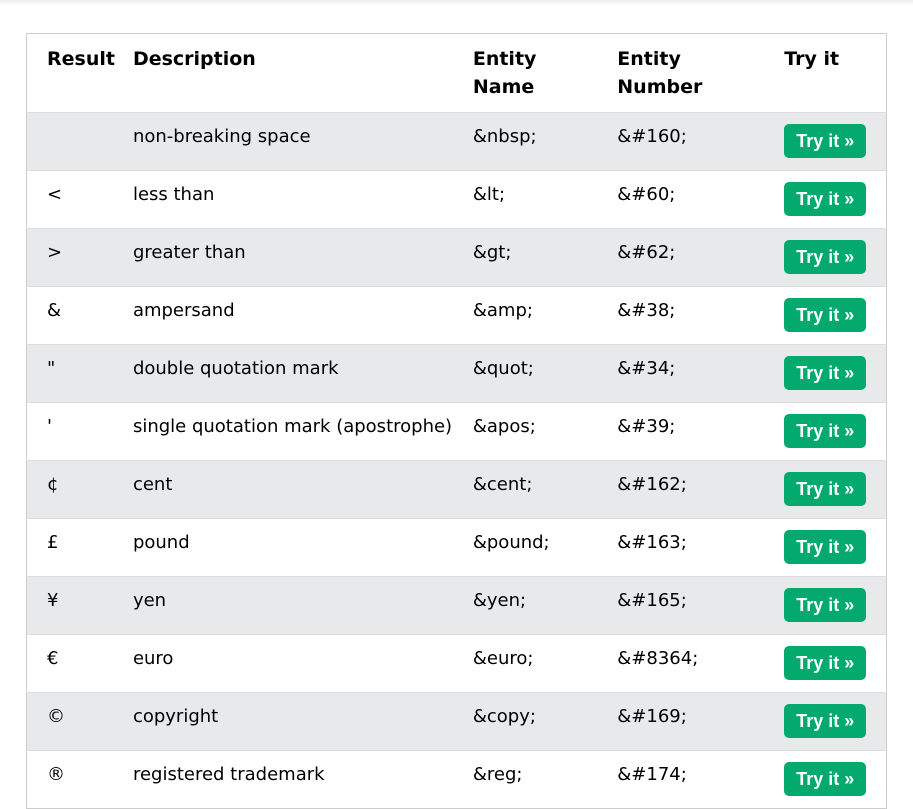 Image resolution: width=913 pixels, height=809 pixels. I want to click on table-row: < less than &lt; &#60; Try it », so click(456, 199).